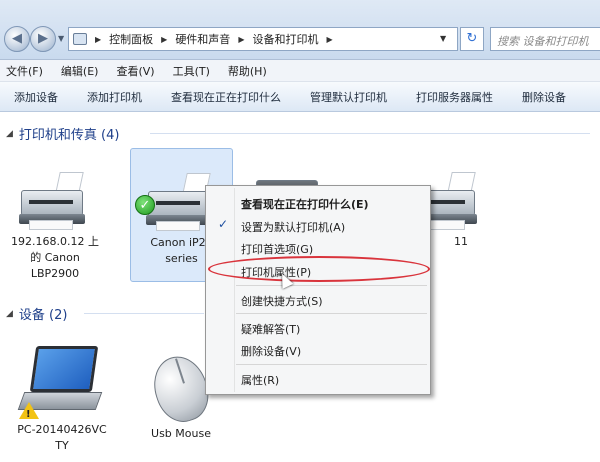 The image size is (600, 462). Describe the element at coordinates (277, 249) in the screenshot. I see `menu-item-printing-preferences: 打印首选项(G)` at that location.